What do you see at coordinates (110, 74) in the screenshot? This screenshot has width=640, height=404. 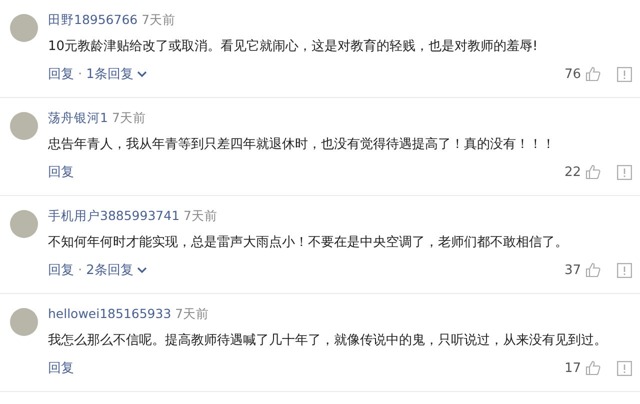 I see `replies-link: 1条回复` at bounding box center [110, 74].